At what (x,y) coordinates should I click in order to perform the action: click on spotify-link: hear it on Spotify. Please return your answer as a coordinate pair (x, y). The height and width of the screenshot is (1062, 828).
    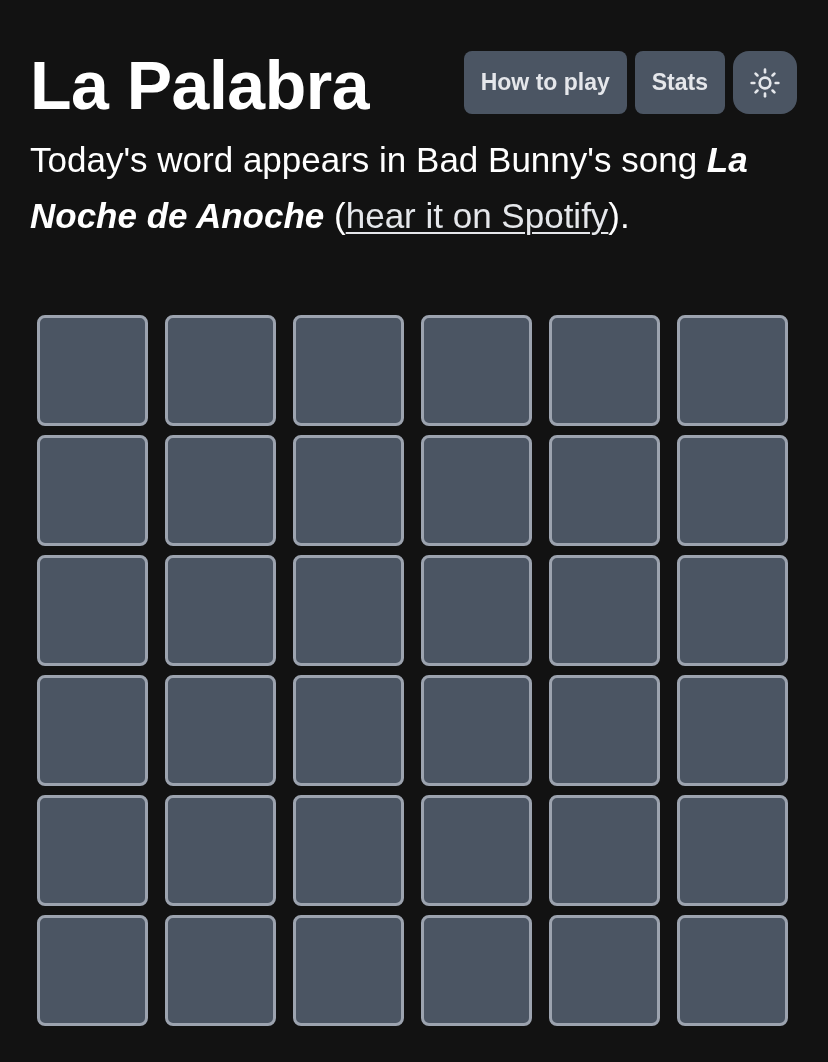
    Looking at the image, I should click on (477, 215).